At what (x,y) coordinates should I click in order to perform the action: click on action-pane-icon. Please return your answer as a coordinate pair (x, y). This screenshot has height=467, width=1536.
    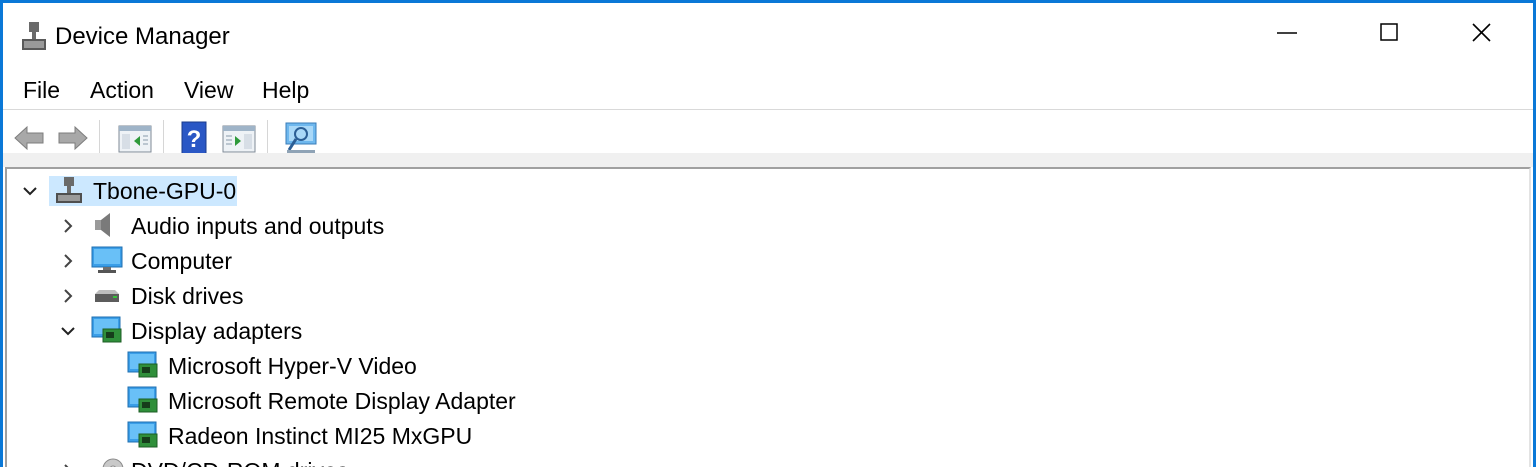
    Looking at the image, I should click on (239, 138).